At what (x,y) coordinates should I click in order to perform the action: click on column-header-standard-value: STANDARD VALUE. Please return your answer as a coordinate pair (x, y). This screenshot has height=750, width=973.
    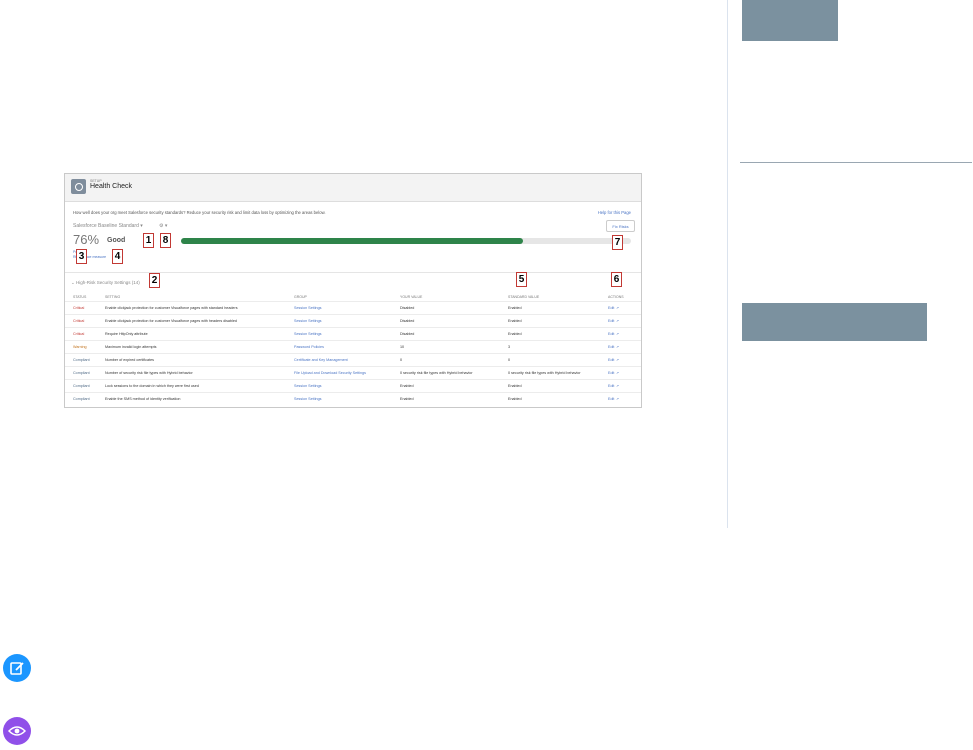
    Looking at the image, I should click on (524, 297).